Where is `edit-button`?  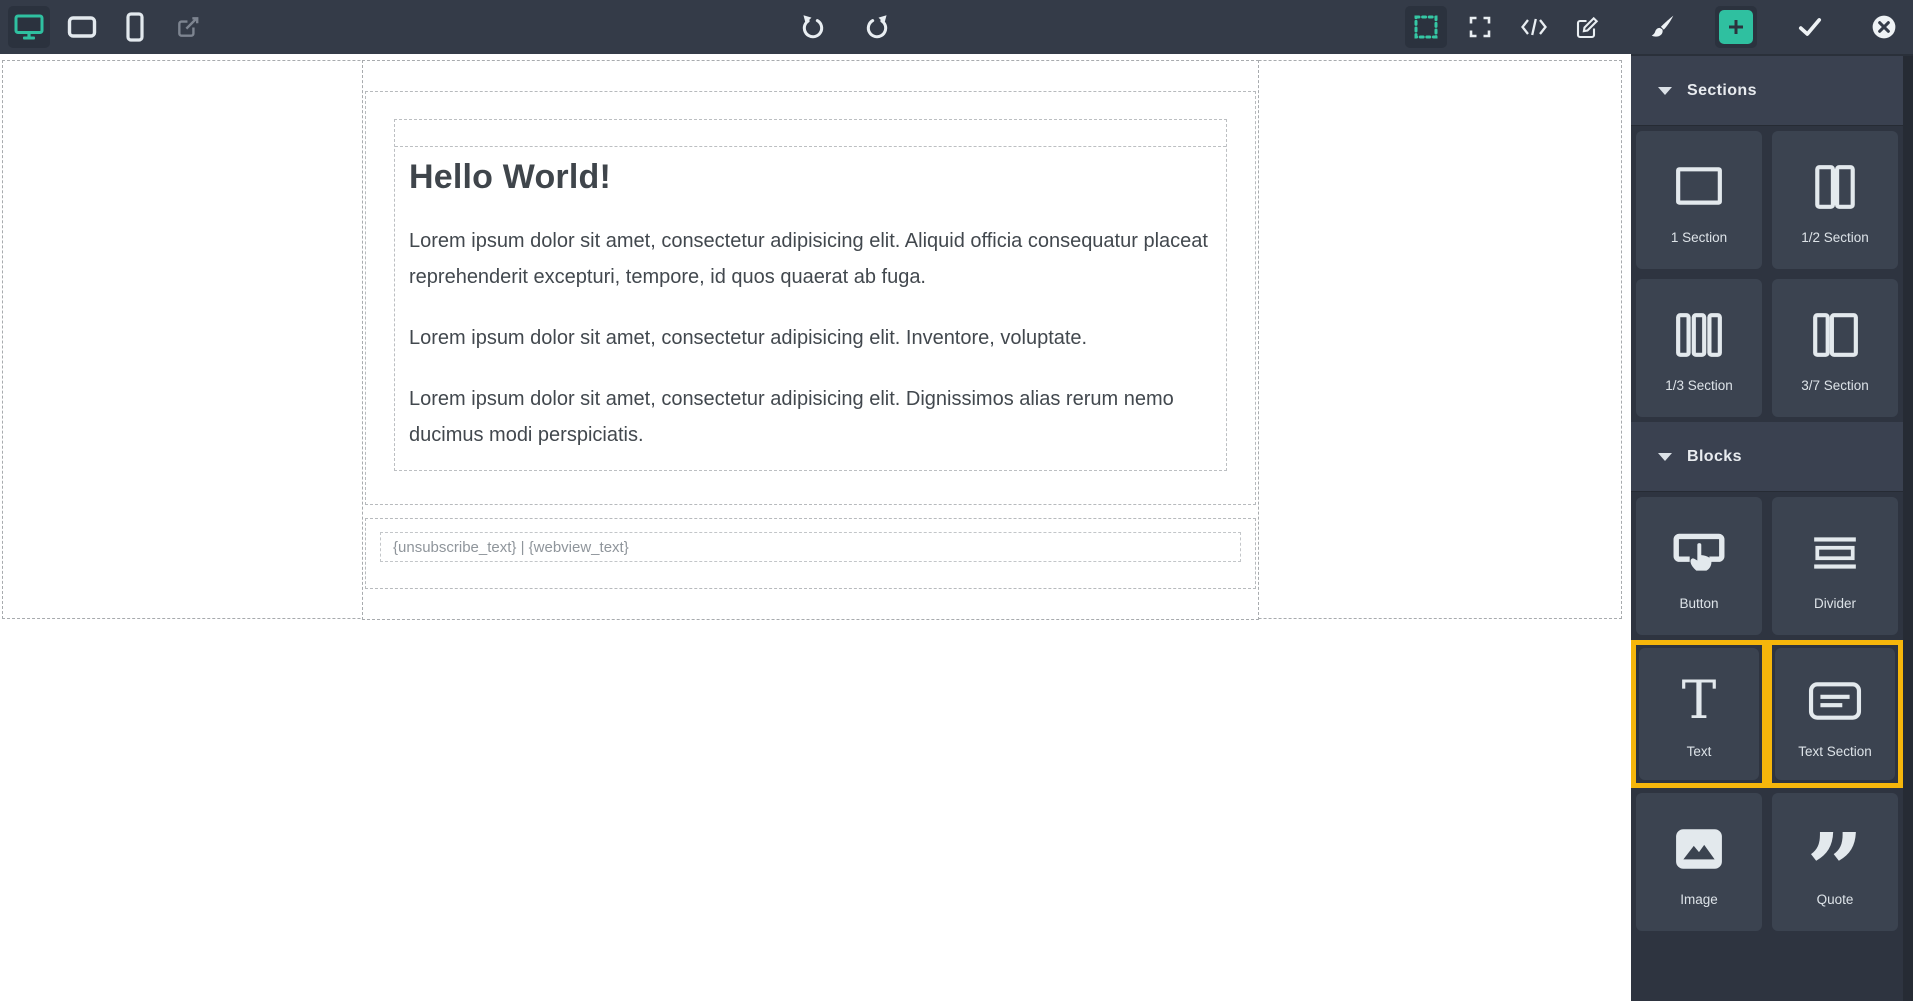
edit-button is located at coordinates (1588, 27).